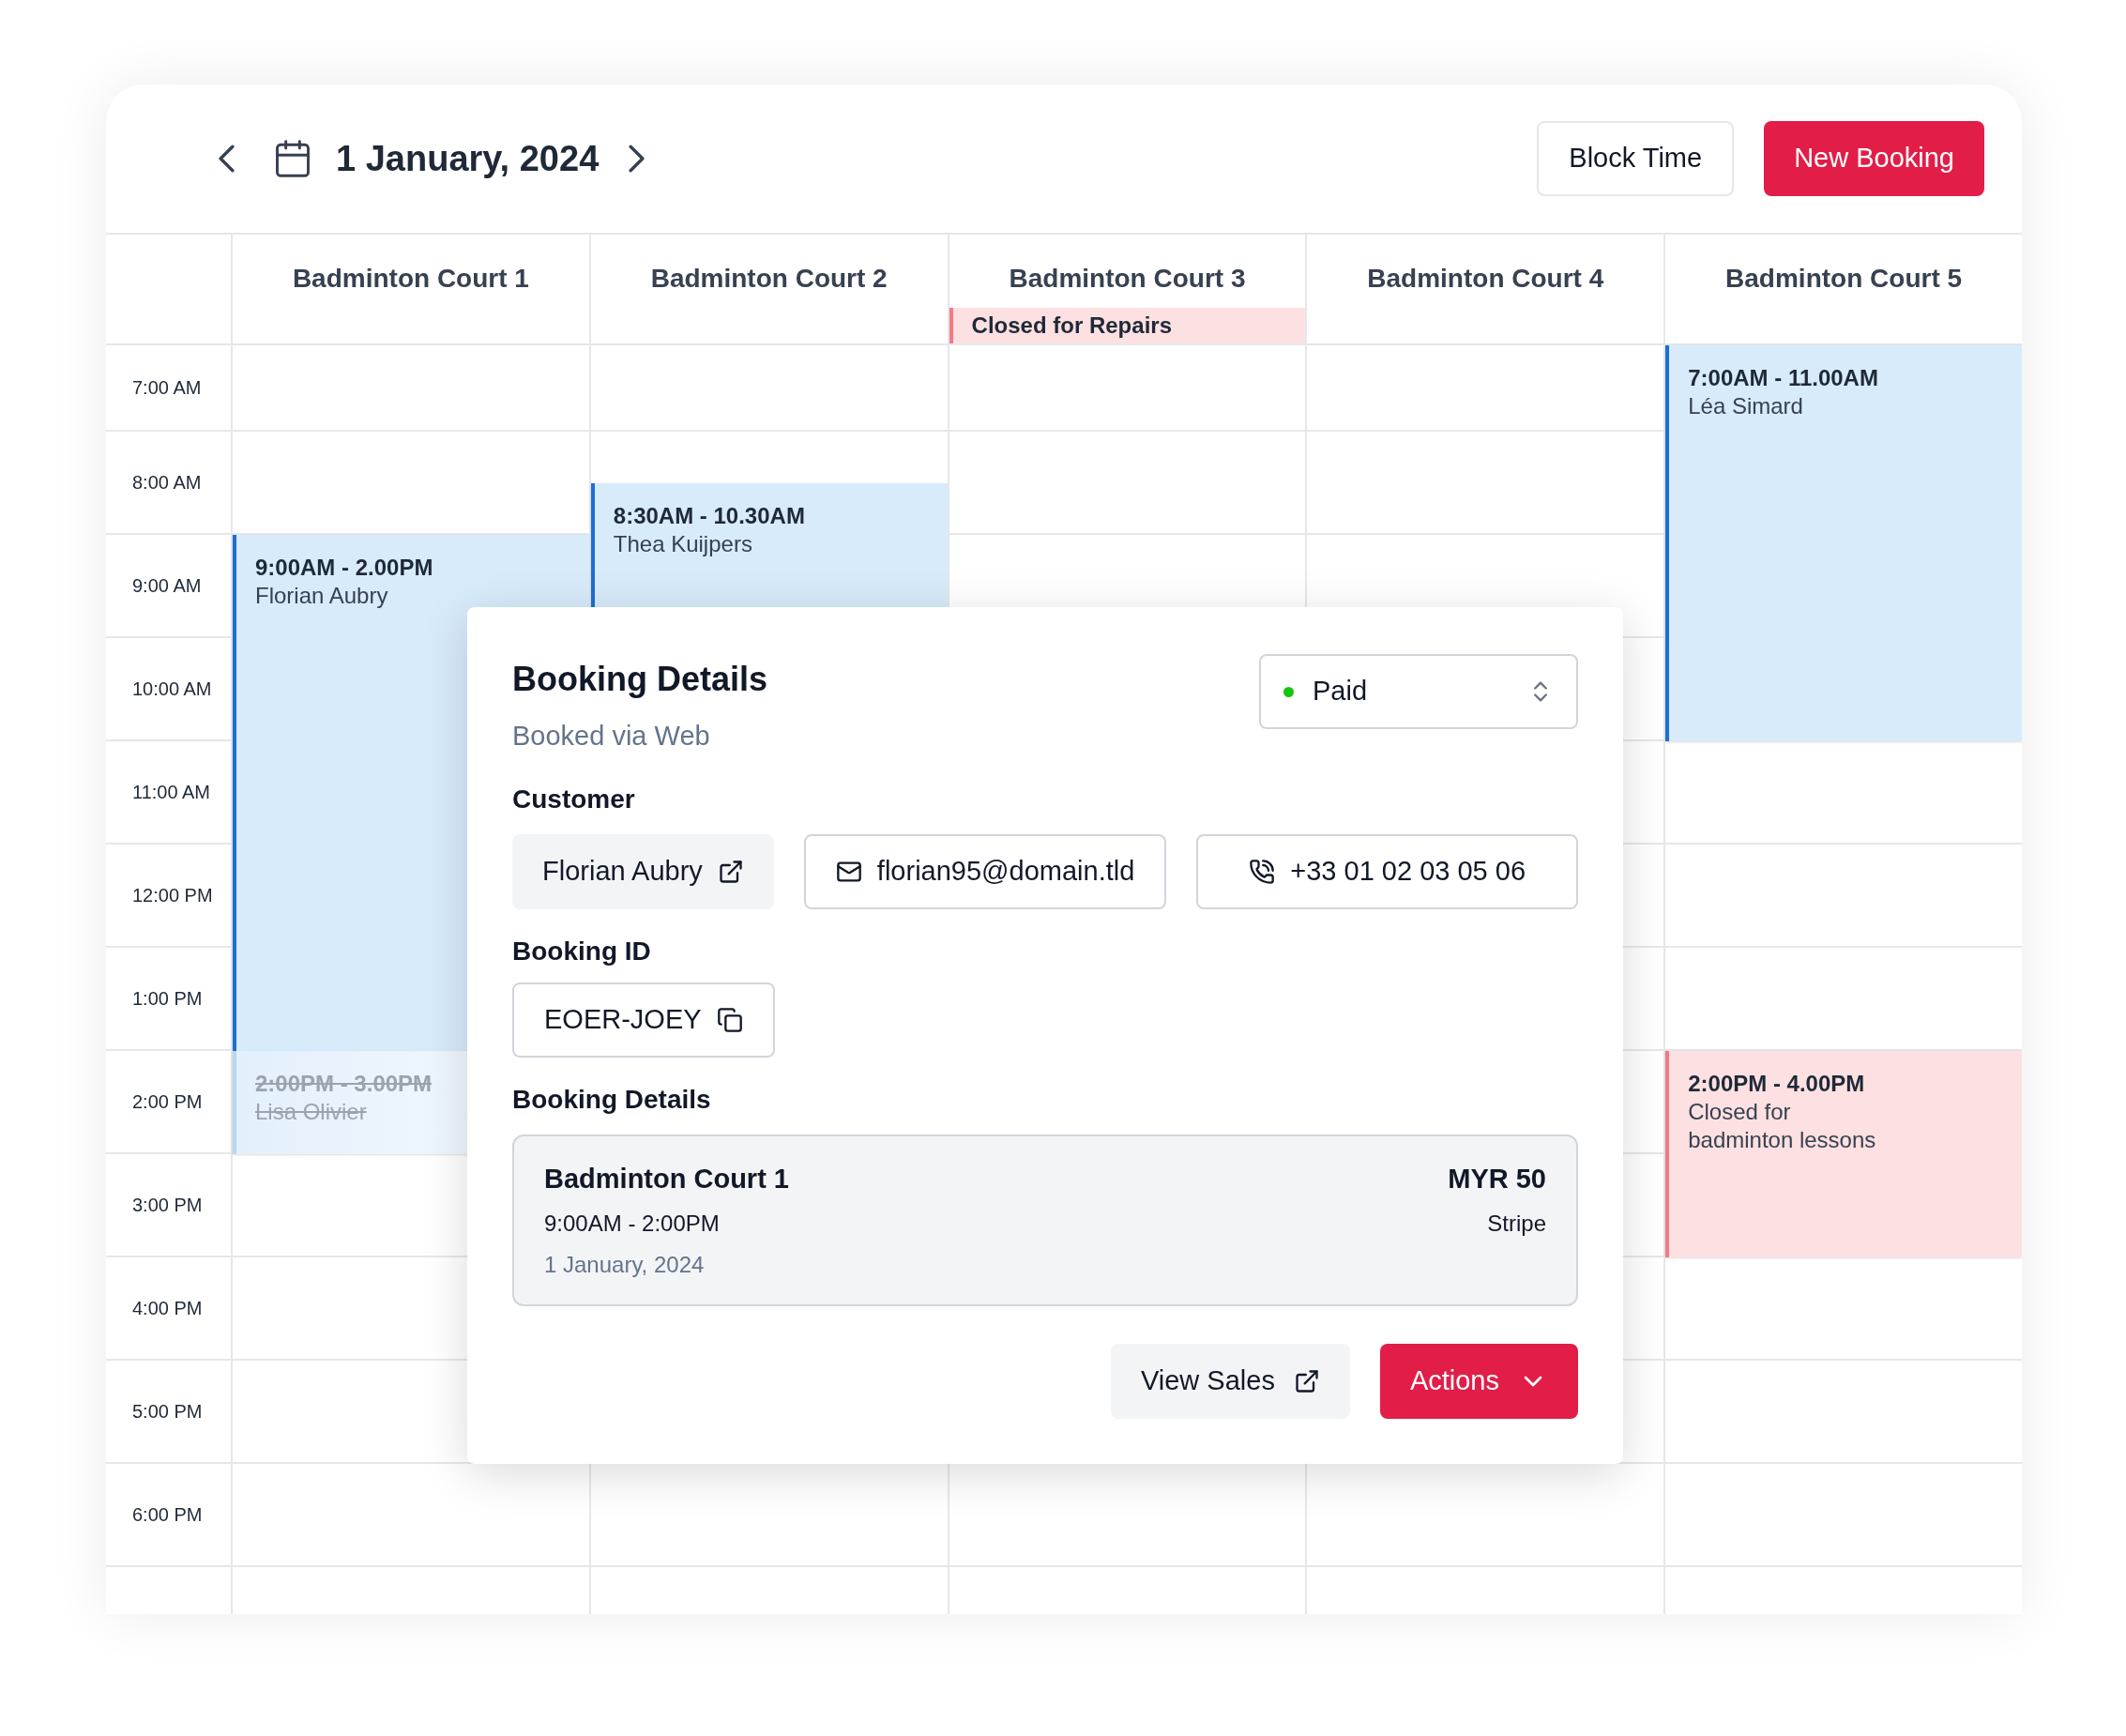 This screenshot has height=1736, width=2126. I want to click on time-label: 8:00 AM, so click(167, 483).